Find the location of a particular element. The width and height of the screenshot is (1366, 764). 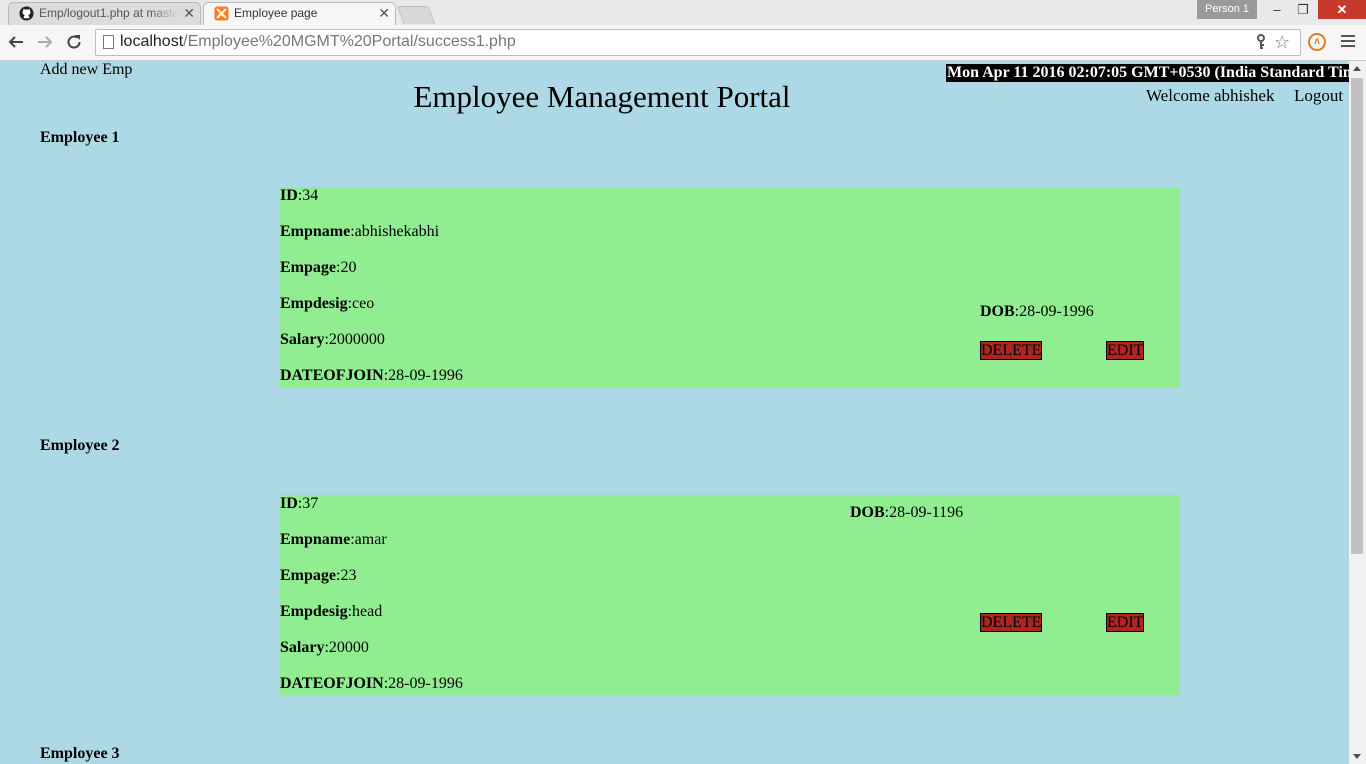

welcome-text: Welcome abhishek is located at coordinates (1210, 95).